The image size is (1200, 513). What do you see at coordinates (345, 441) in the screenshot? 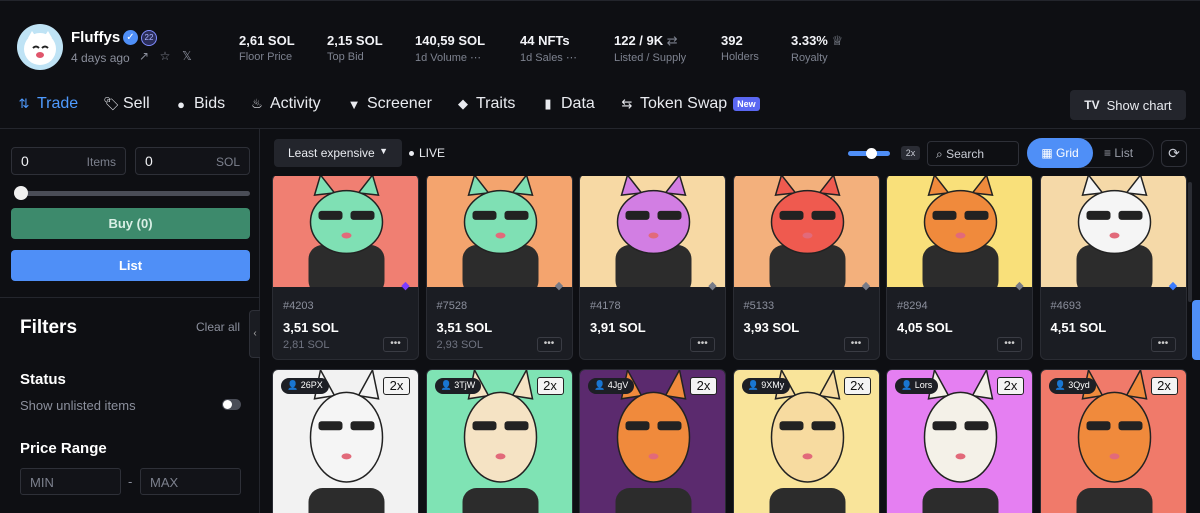
I see `nft-card: 👤 26PX 2x` at bounding box center [345, 441].